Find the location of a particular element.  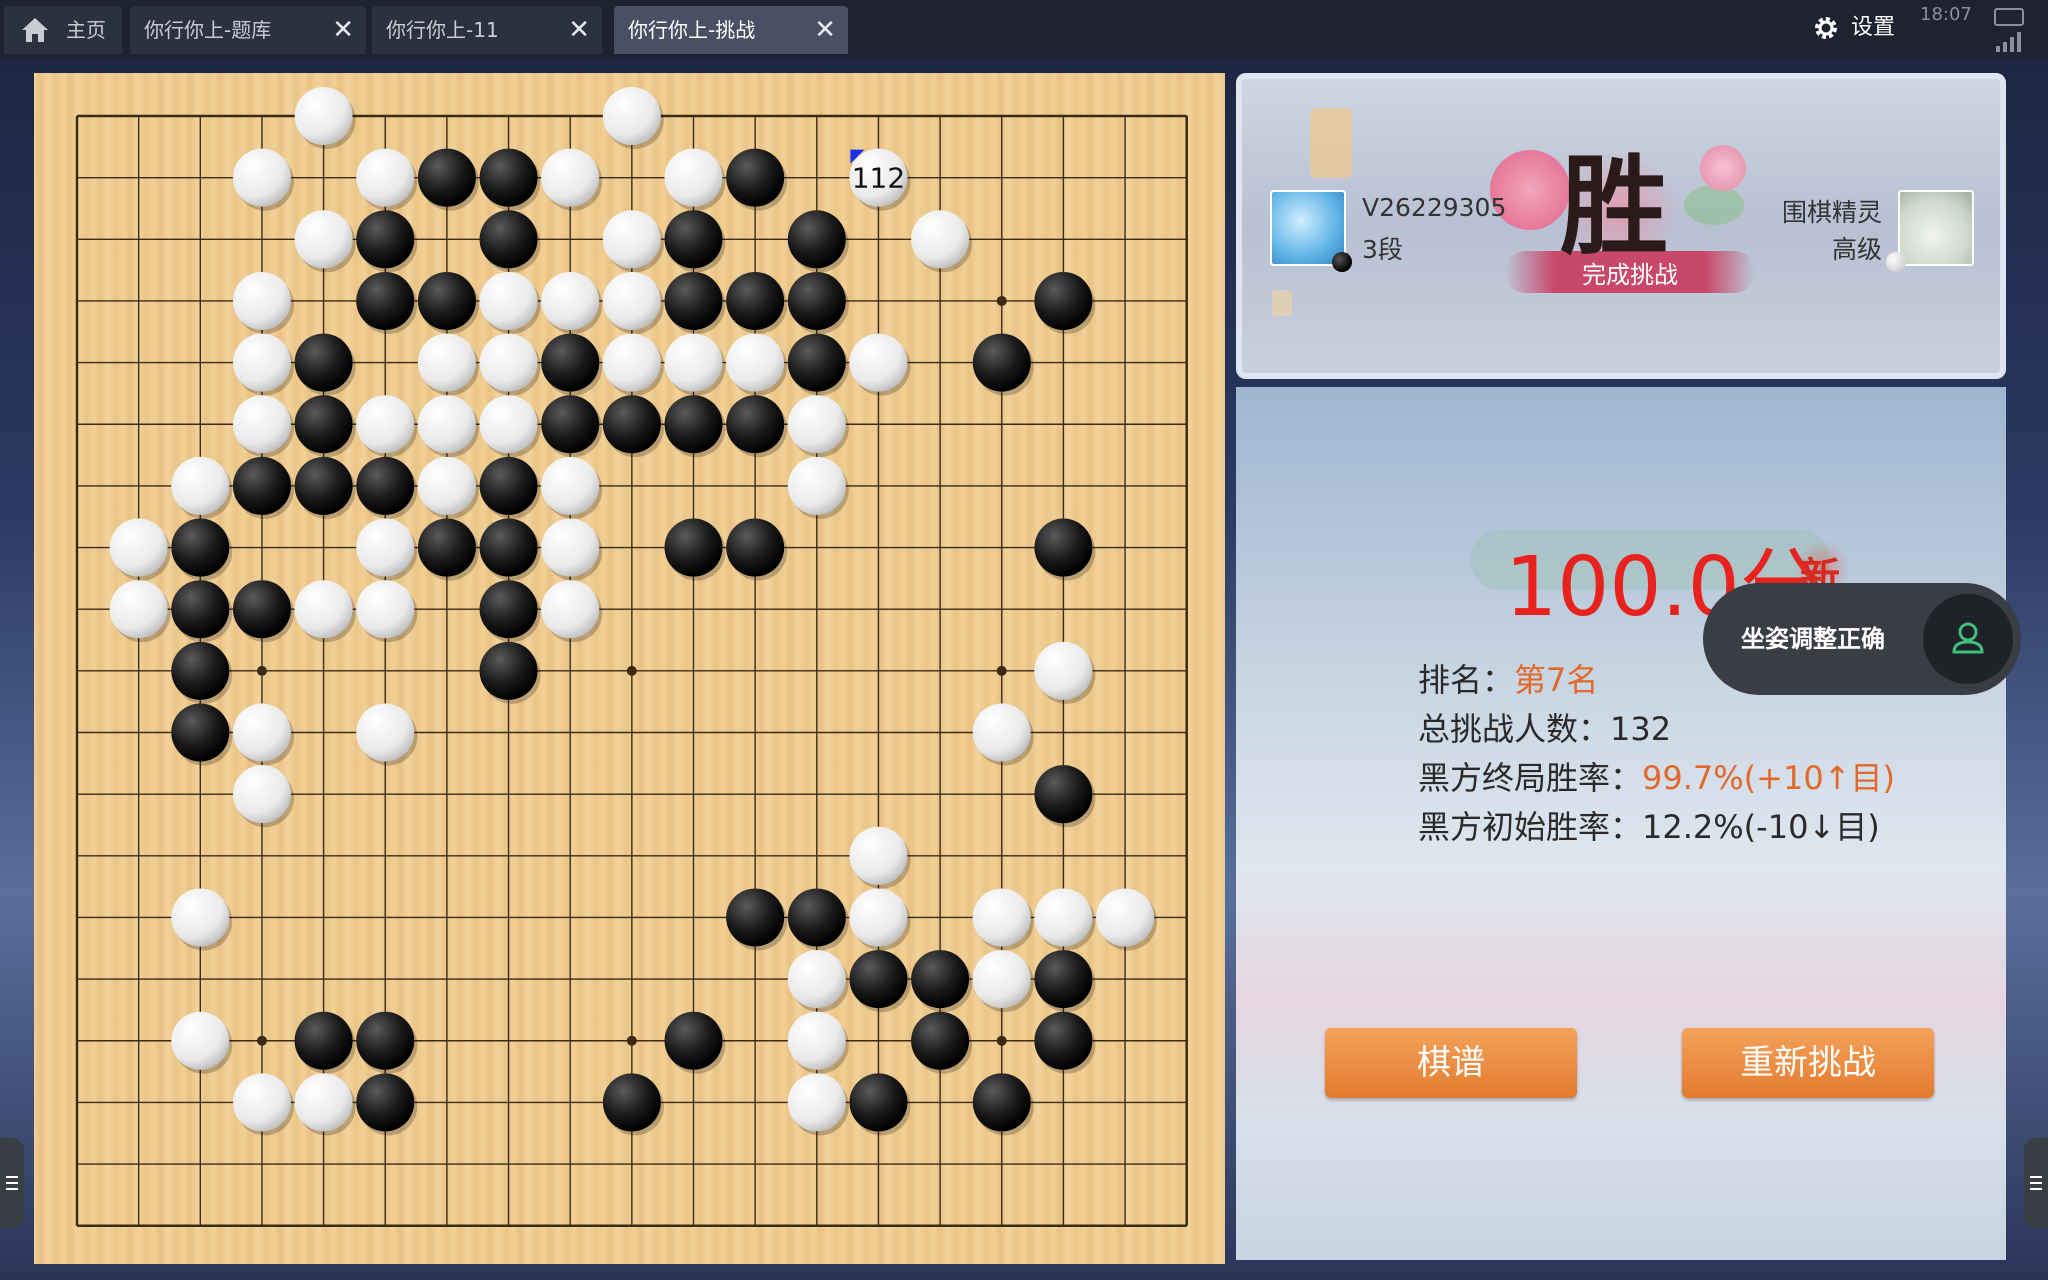

left-drawer-handle is located at coordinates (12, 1183).